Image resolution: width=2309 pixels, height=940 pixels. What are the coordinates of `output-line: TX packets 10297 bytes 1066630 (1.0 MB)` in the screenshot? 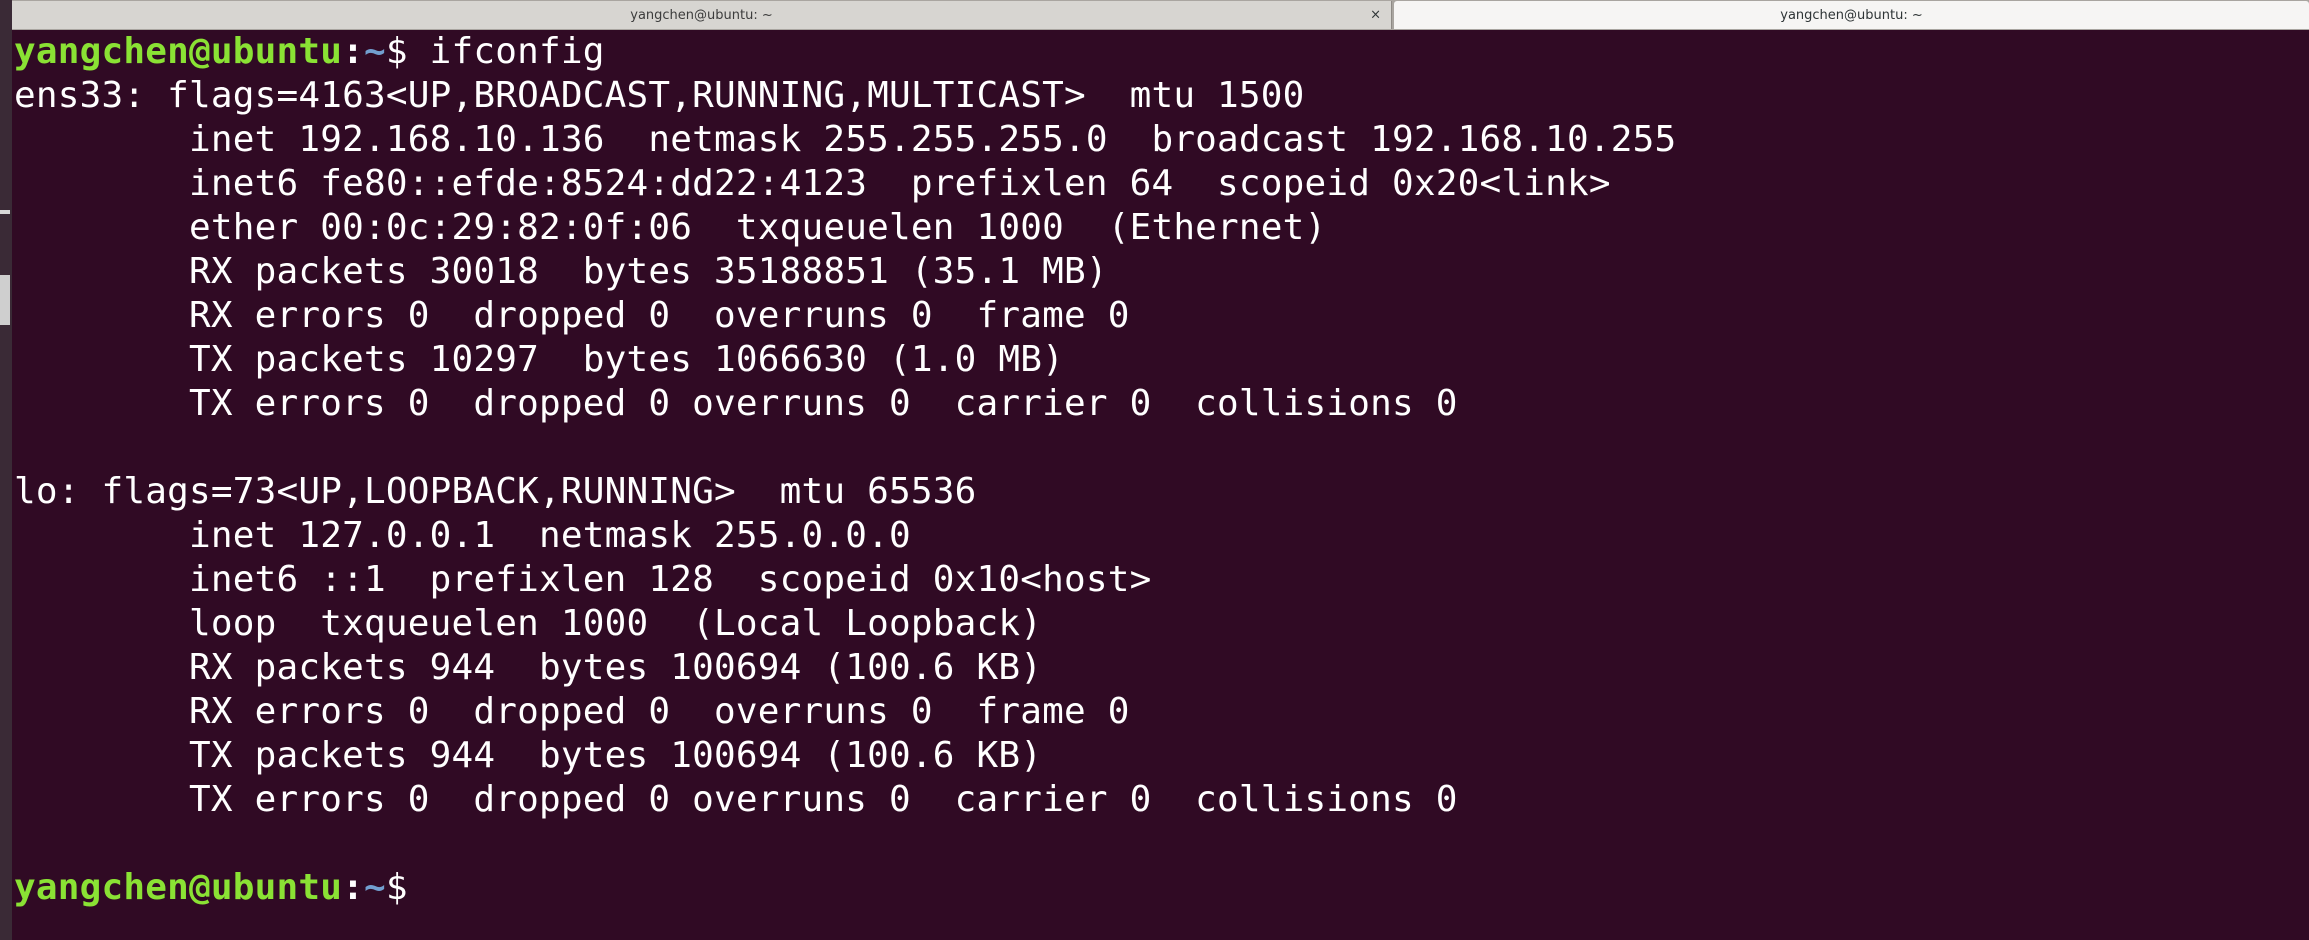 It's located at (539, 359).